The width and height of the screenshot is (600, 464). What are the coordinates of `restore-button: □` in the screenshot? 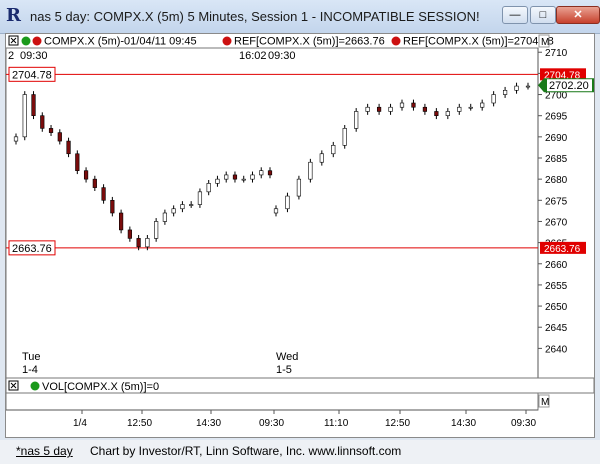 It's located at (543, 15).